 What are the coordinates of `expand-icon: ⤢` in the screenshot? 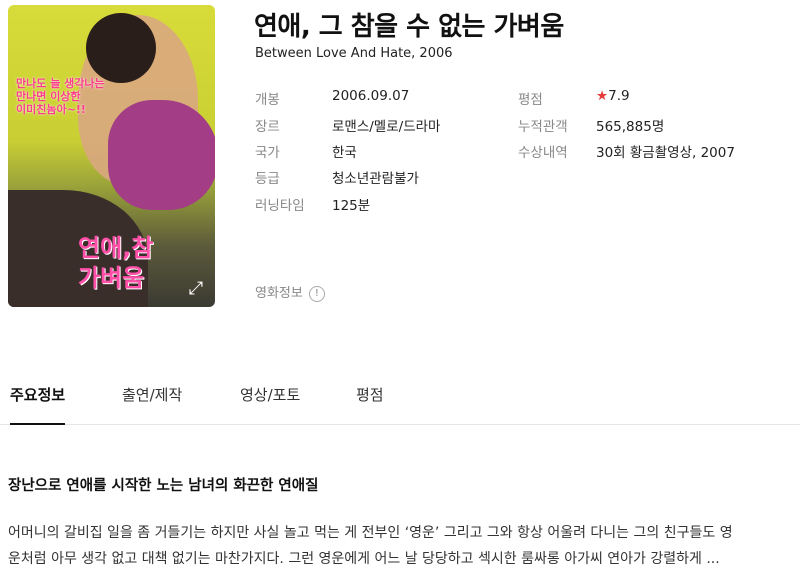 It's located at (196, 289).